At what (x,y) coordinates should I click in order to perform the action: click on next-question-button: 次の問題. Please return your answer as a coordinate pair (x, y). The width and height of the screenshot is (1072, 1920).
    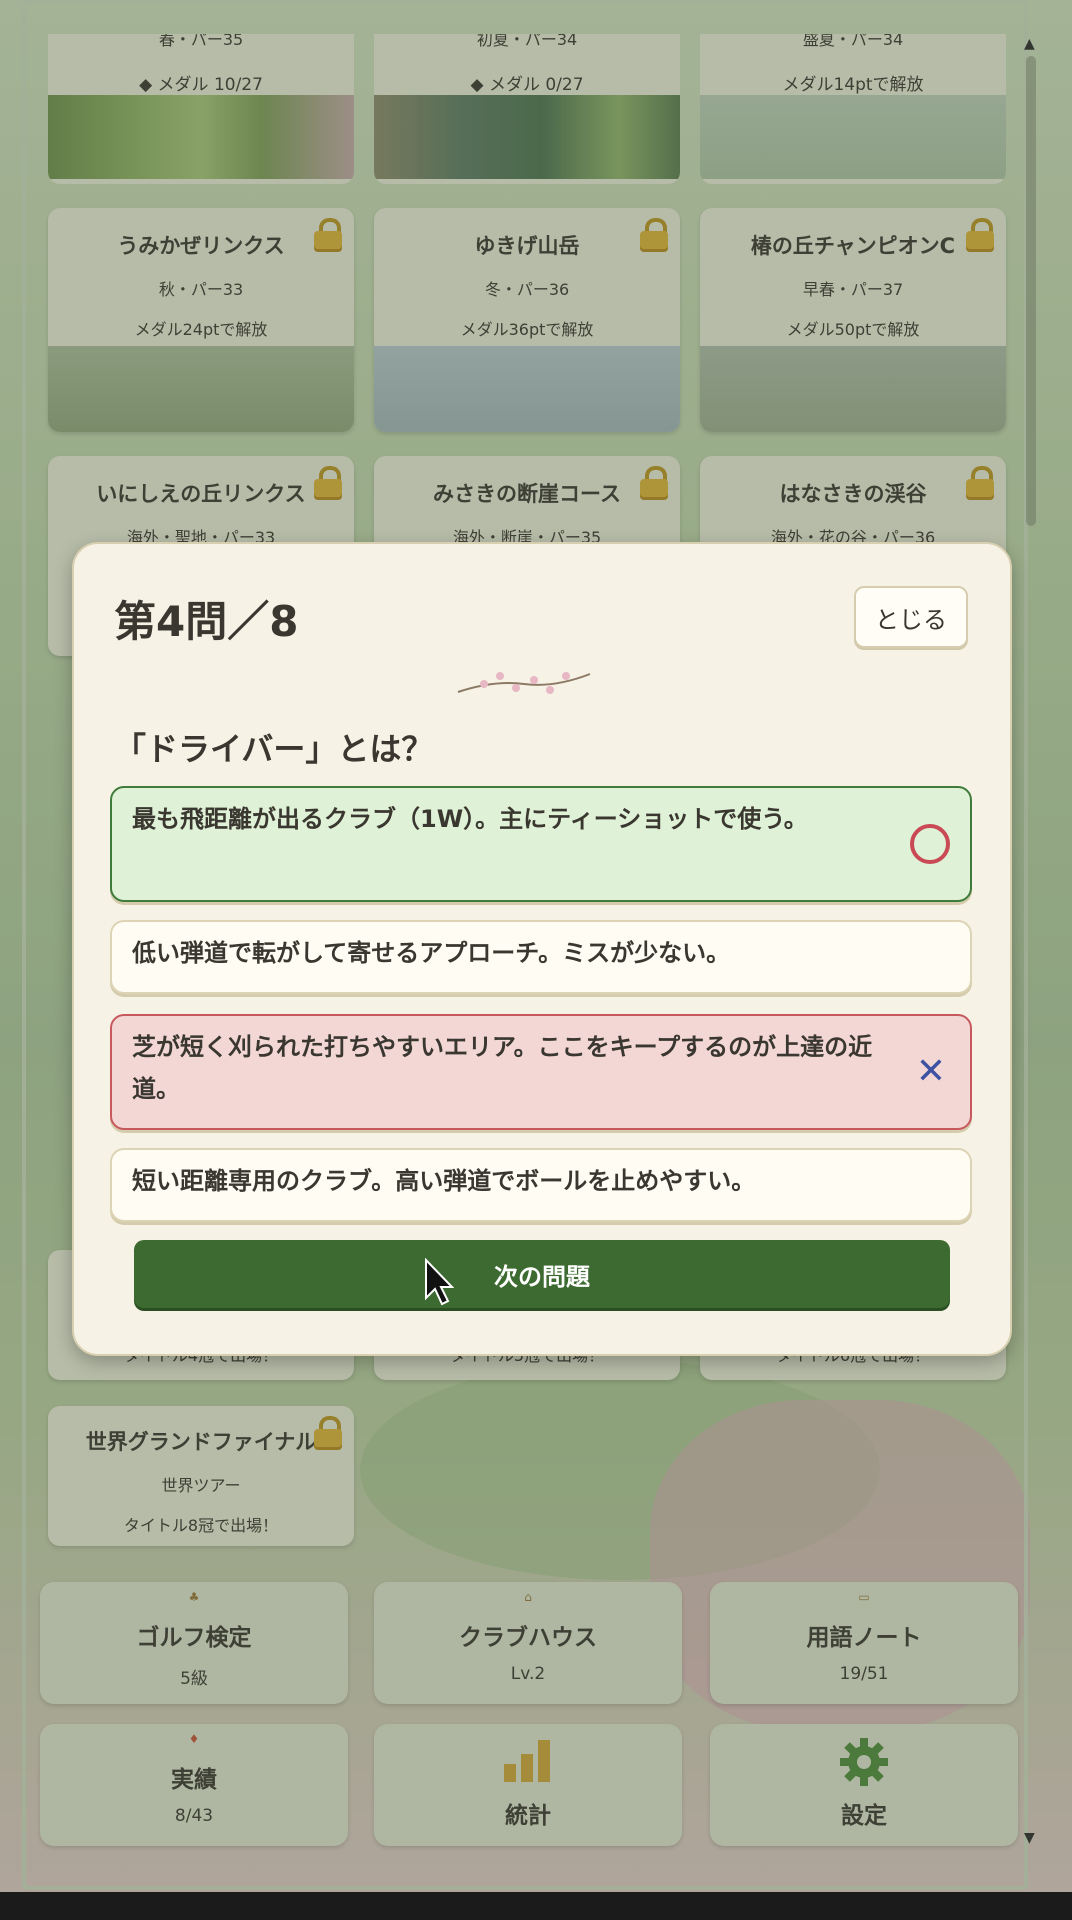
    Looking at the image, I should click on (542, 1274).